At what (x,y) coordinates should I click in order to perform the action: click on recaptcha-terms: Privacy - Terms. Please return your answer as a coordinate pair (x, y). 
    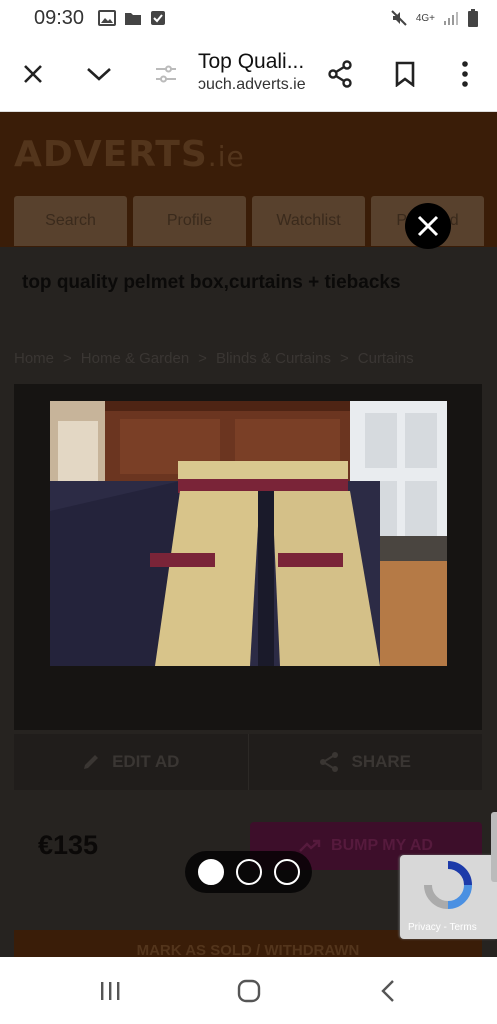
    Looking at the image, I should click on (442, 927).